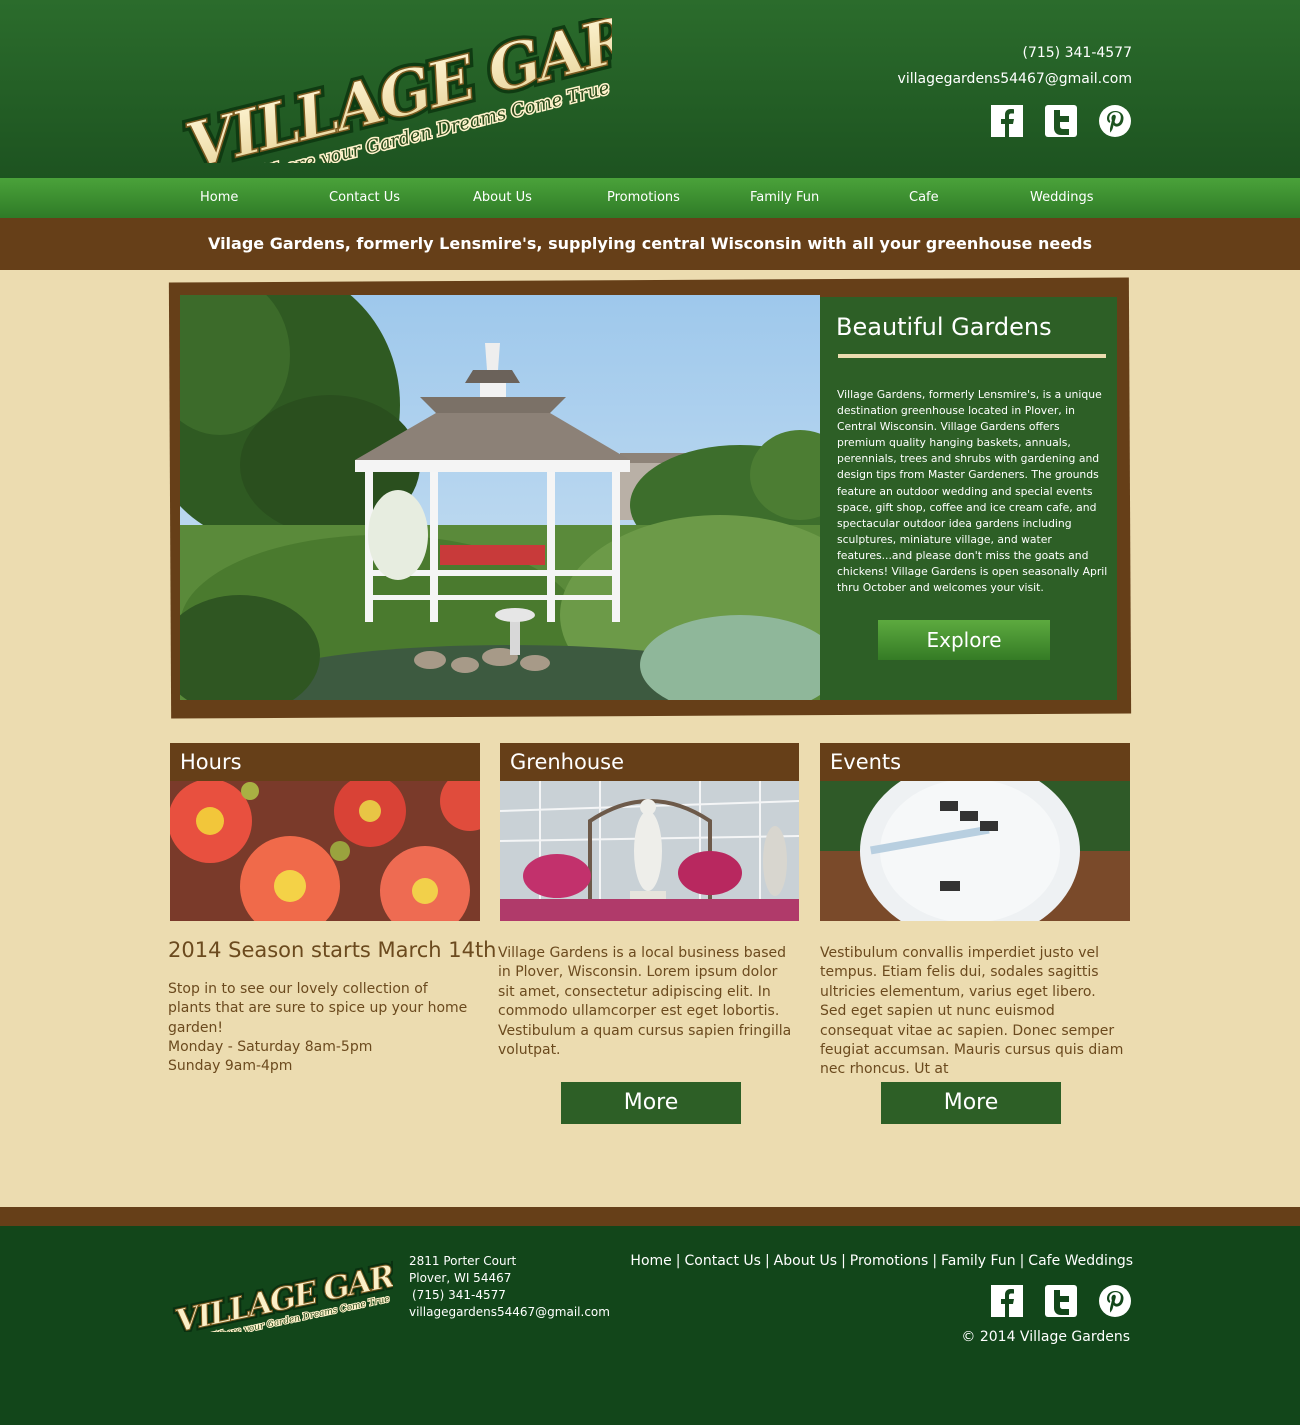 The height and width of the screenshot is (1425, 1300). I want to click on hours-sunday: Sunday 9am-4pm, so click(230, 1066).